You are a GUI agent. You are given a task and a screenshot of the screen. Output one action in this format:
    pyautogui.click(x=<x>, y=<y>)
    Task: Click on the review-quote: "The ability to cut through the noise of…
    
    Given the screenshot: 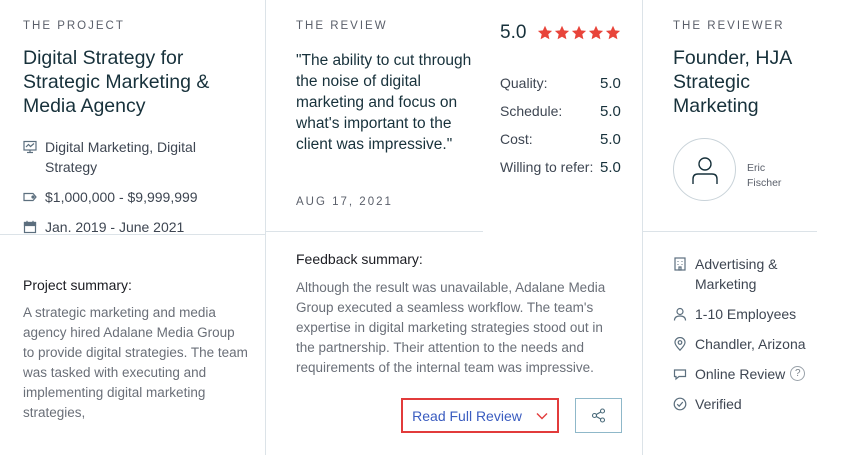 What is the action you would take?
    pyautogui.click(x=384, y=102)
    